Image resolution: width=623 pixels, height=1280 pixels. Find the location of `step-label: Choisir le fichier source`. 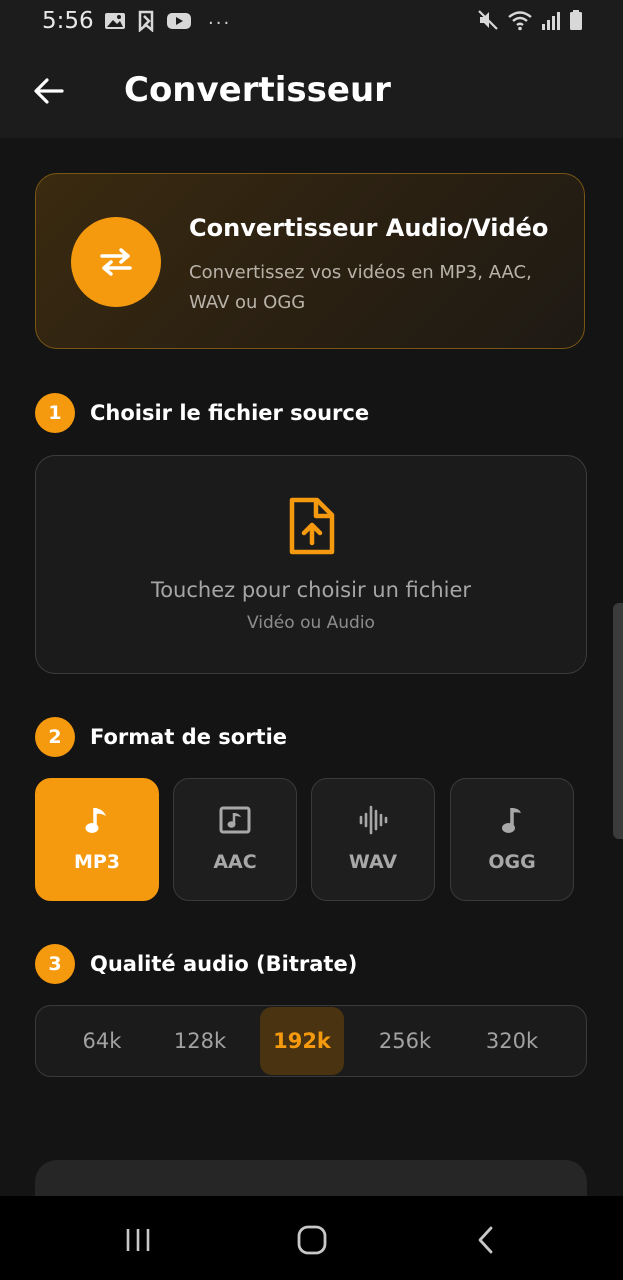

step-label: Choisir le fichier source is located at coordinates (230, 413).